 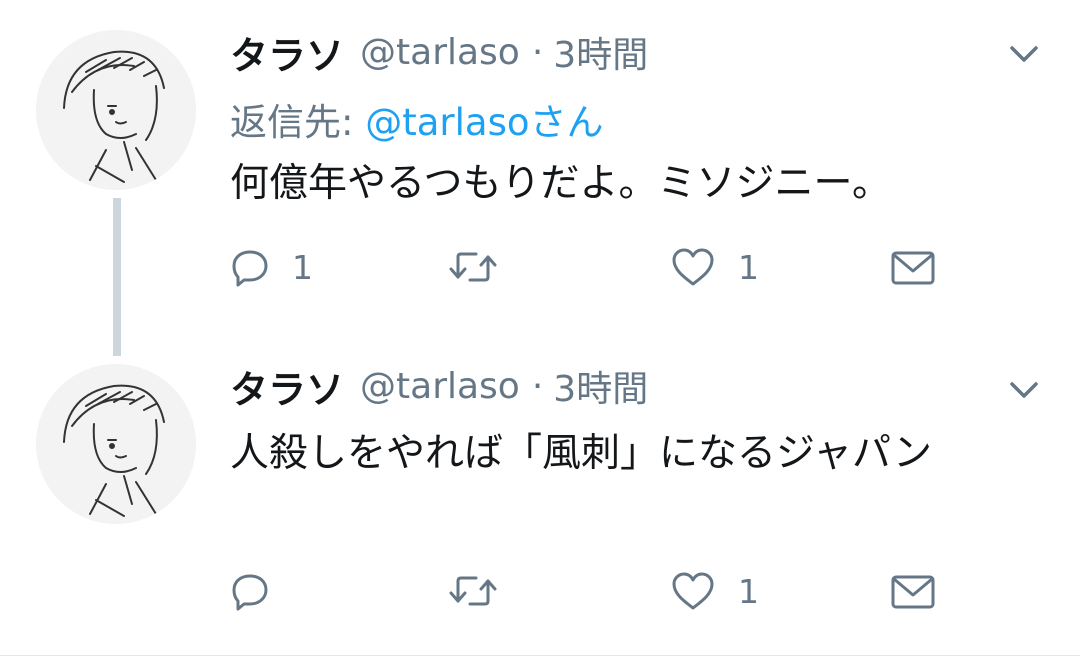 What do you see at coordinates (292, 122) in the screenshot?
I see `reply-label: 返信先:` at bounding box center [292, 122].